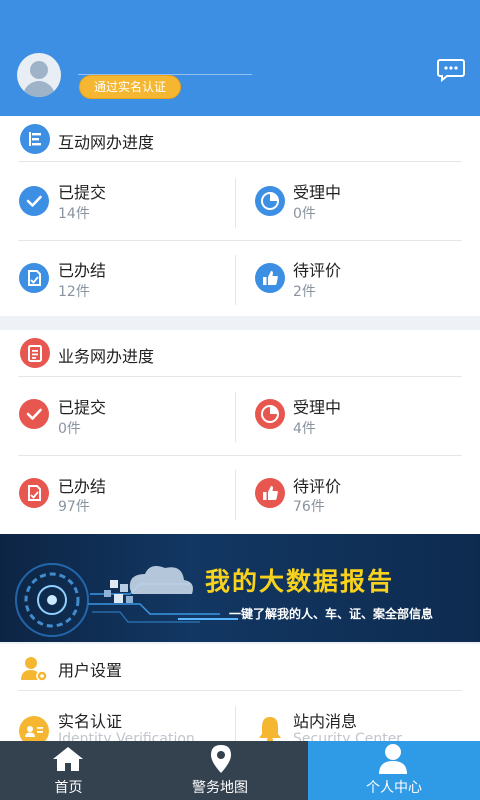  What do you see at coordinates (270, 730) in the screenshot?
I see `bell-icon` at bounding box center [270, 730].